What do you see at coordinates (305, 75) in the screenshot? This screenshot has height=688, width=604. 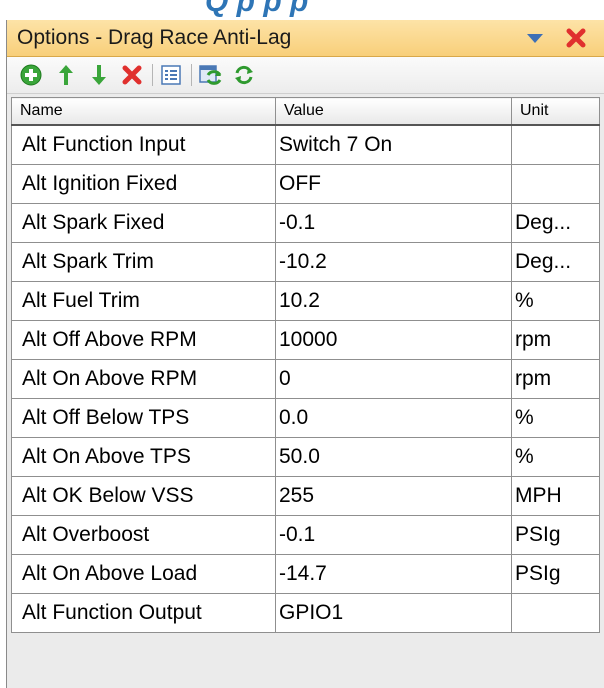 I see `toolbar` at bounding box center [305, 75].